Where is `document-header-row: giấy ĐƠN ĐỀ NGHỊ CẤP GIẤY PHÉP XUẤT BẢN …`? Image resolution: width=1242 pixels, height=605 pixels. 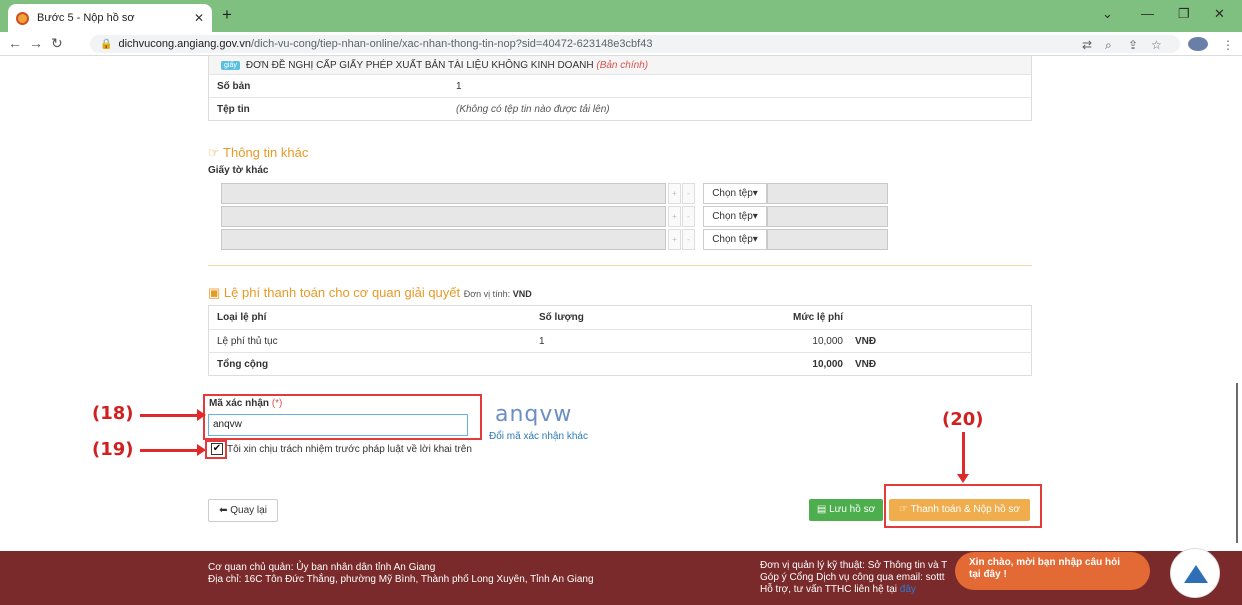
document-header-row: giấy ĐƠN ĐỀ NGHỊ CẤP GIẤY PHÉP XUẤT BẢN … is located at coordinates (620, 65).